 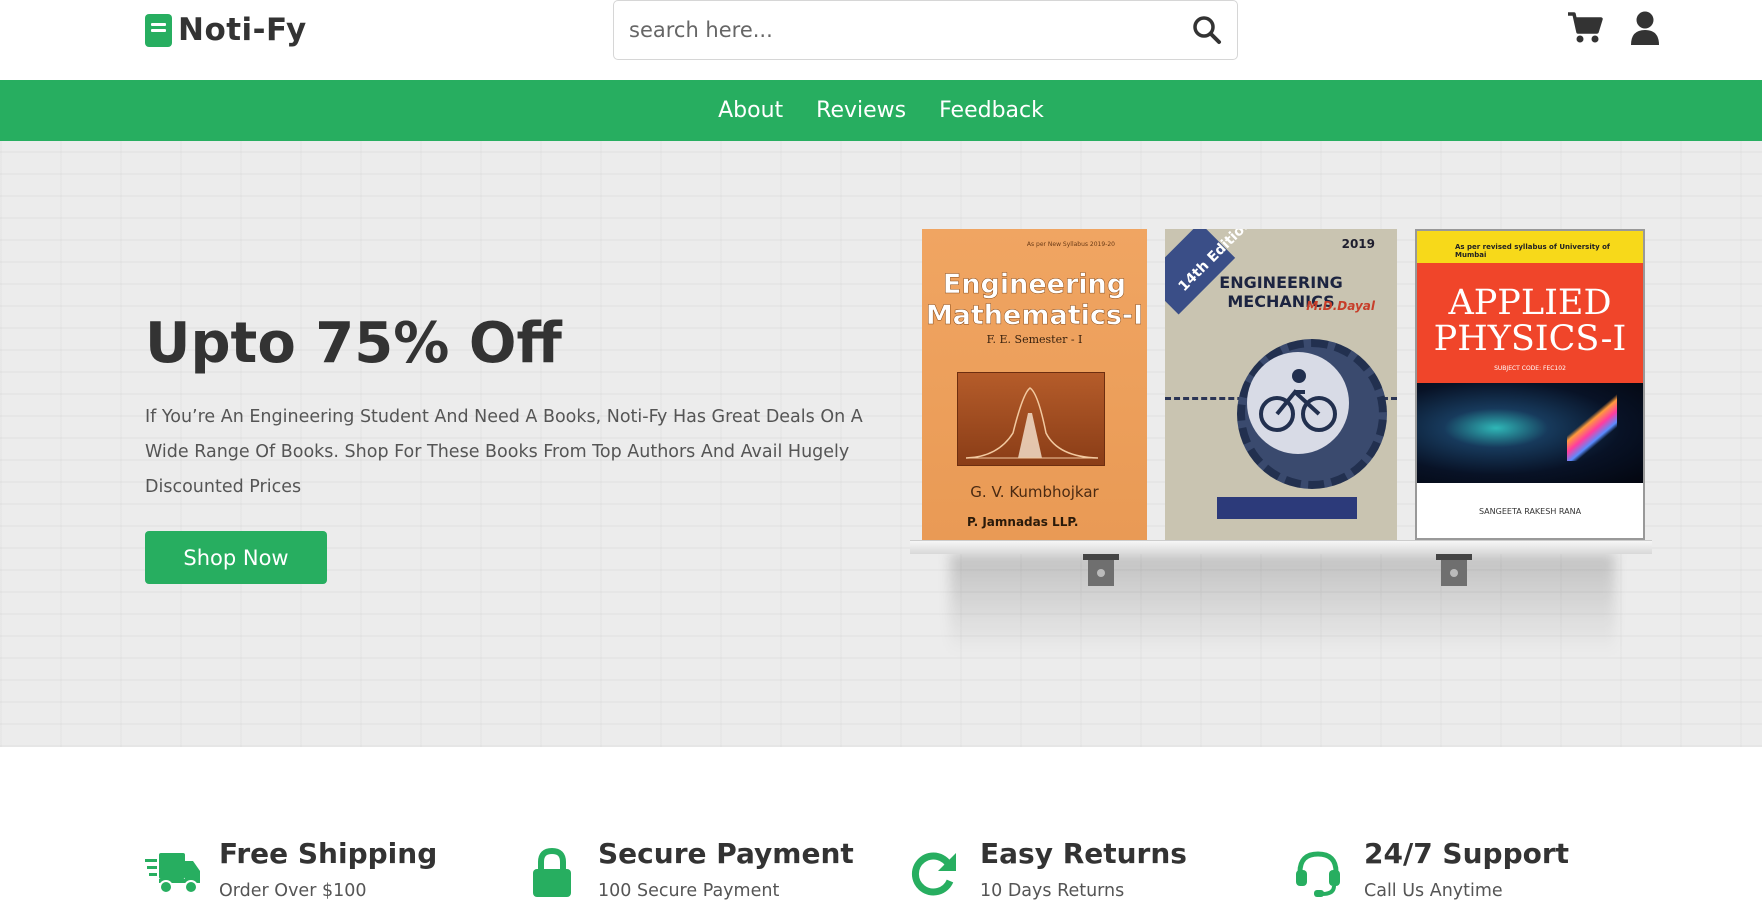 I want to click on feature-subtitle: 100 Secure Payment, so click(x=689, y=891).